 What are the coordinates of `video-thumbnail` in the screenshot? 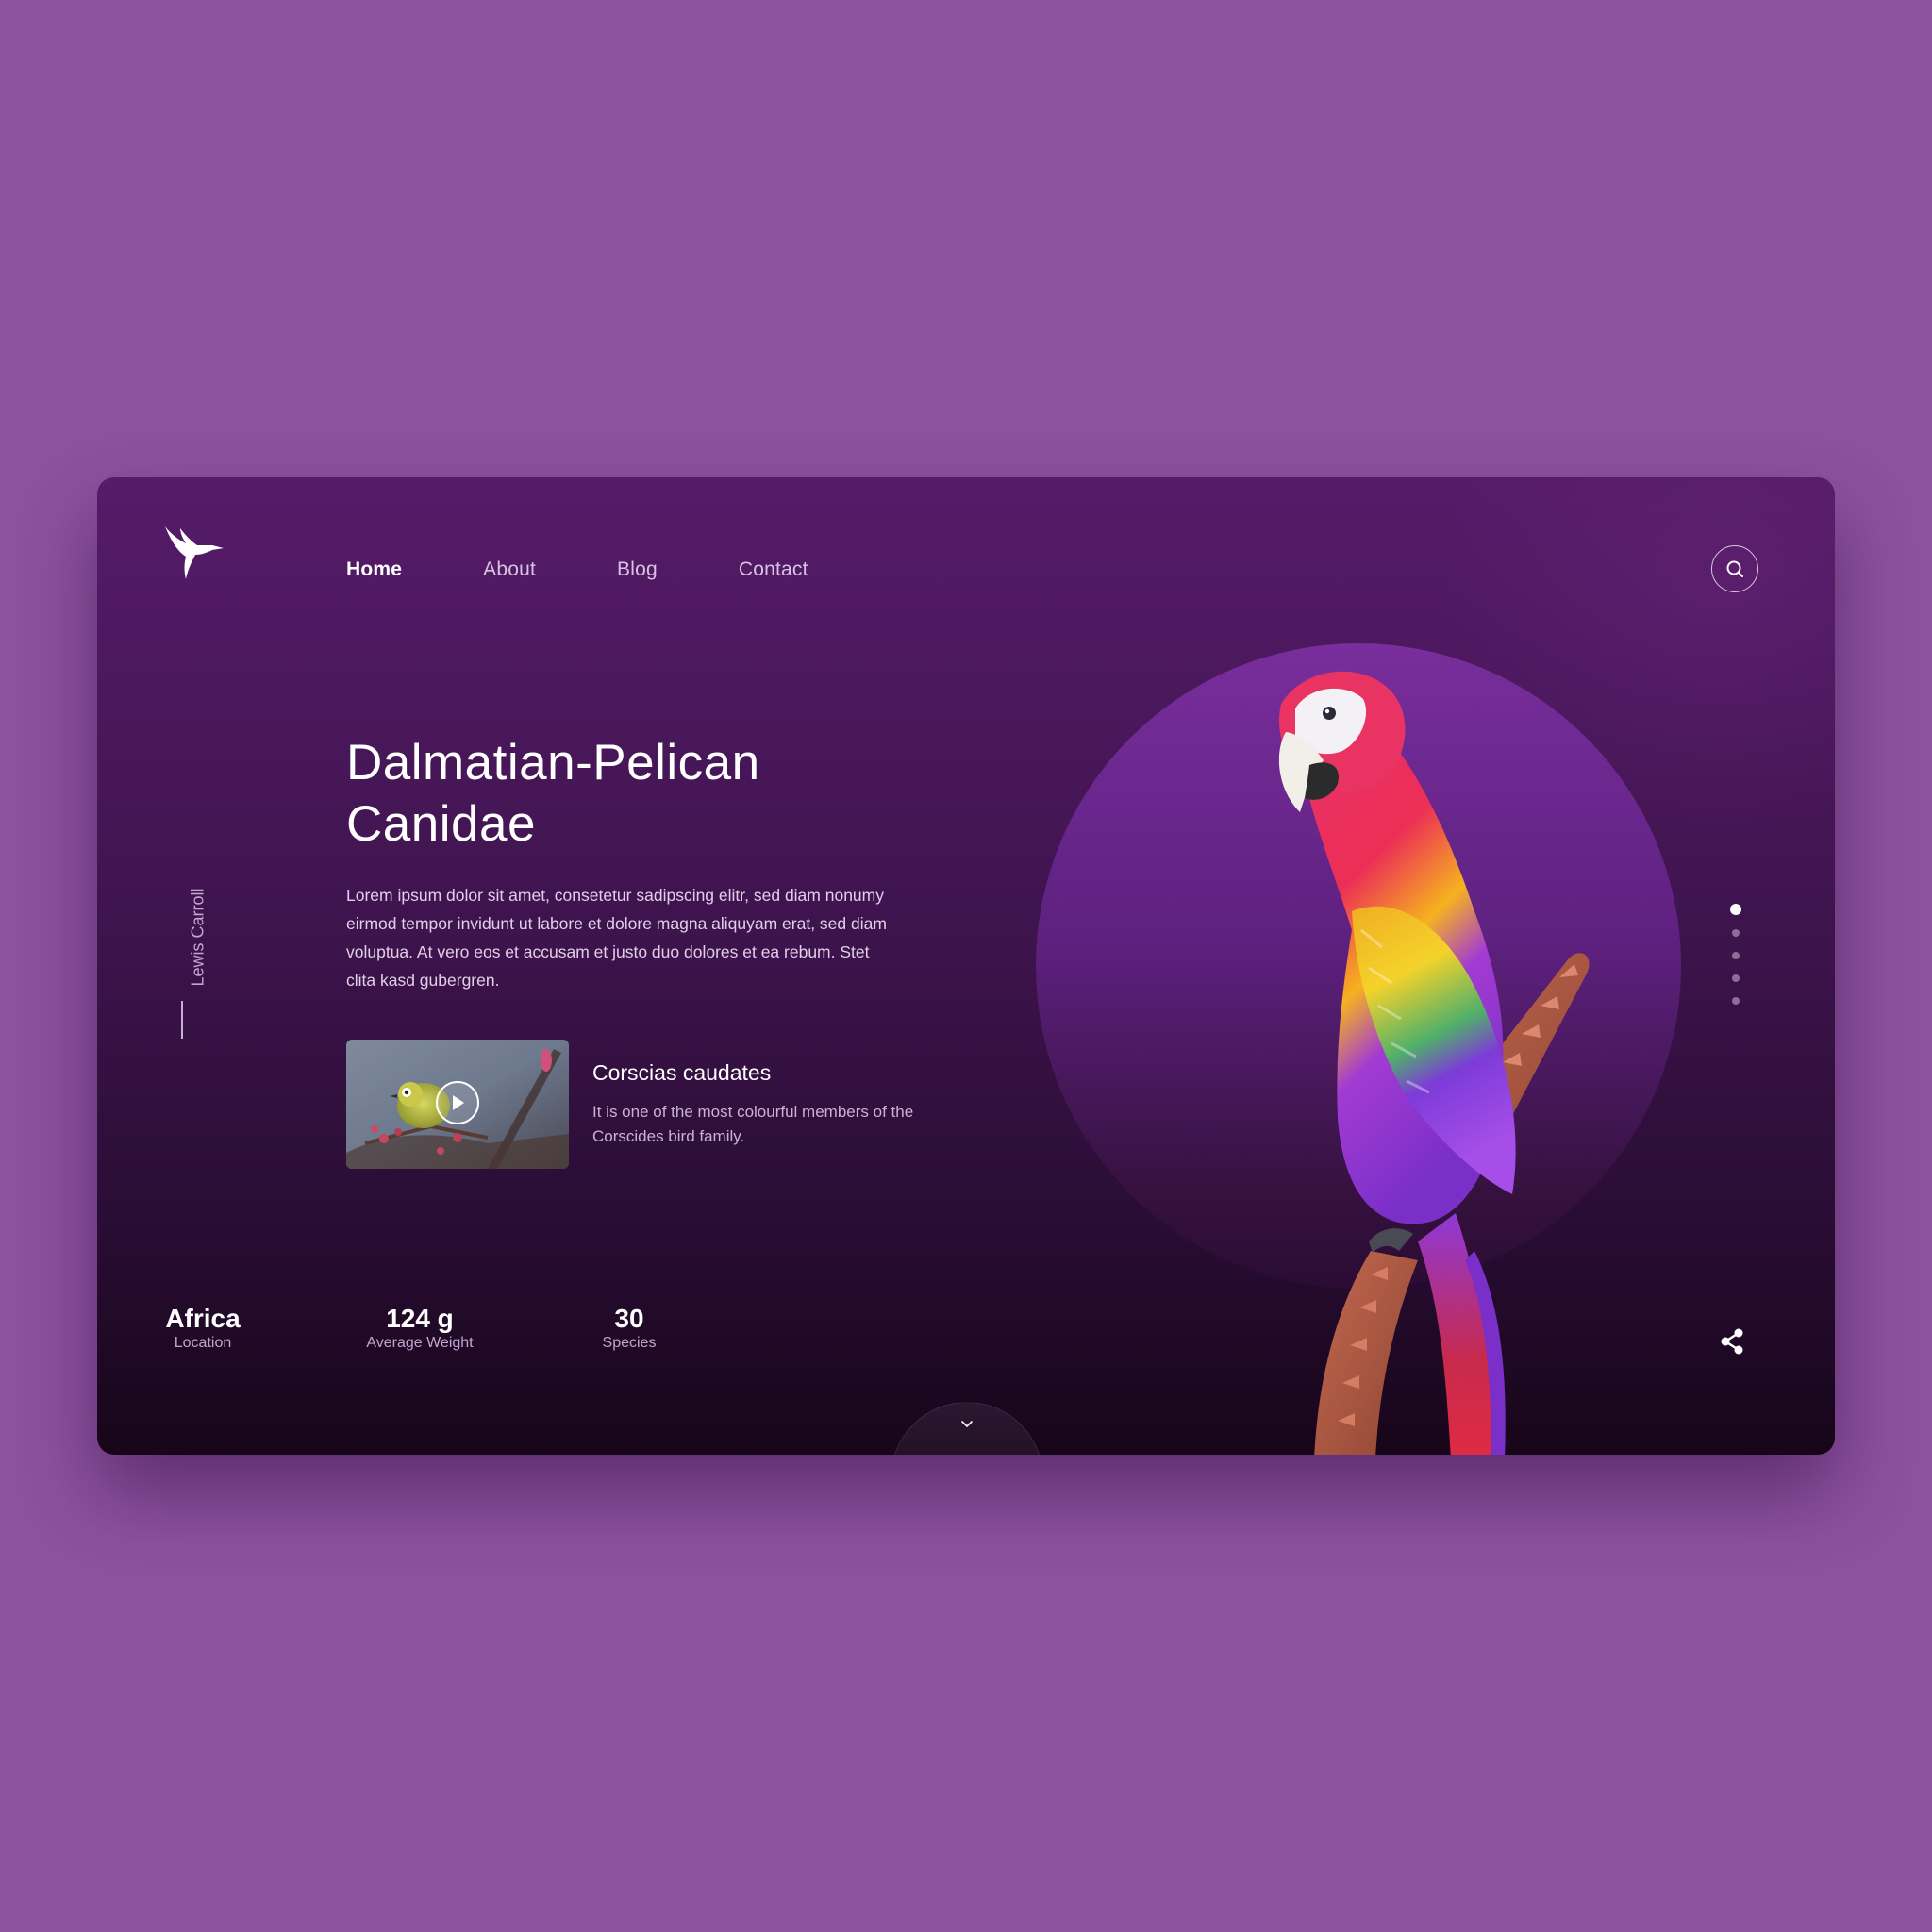 It's located at (458, 1104).